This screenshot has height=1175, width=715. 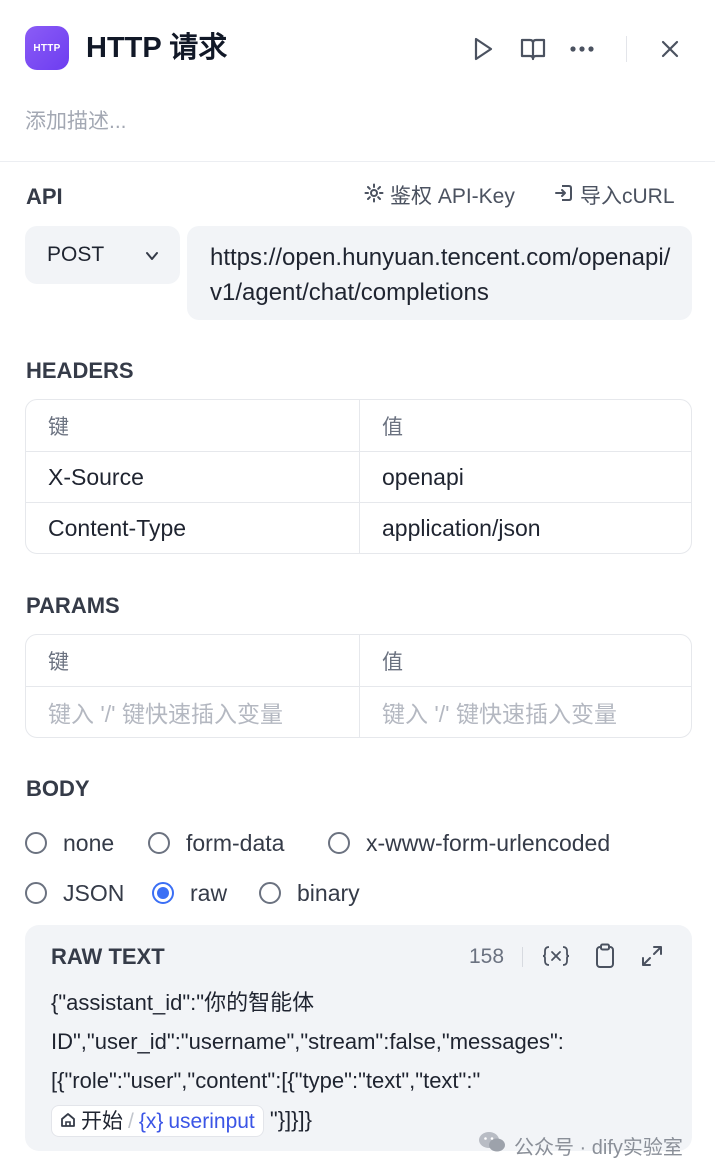 I want to click on radio-label: x-www-form-urlencoded, so click(x=488, y=843).